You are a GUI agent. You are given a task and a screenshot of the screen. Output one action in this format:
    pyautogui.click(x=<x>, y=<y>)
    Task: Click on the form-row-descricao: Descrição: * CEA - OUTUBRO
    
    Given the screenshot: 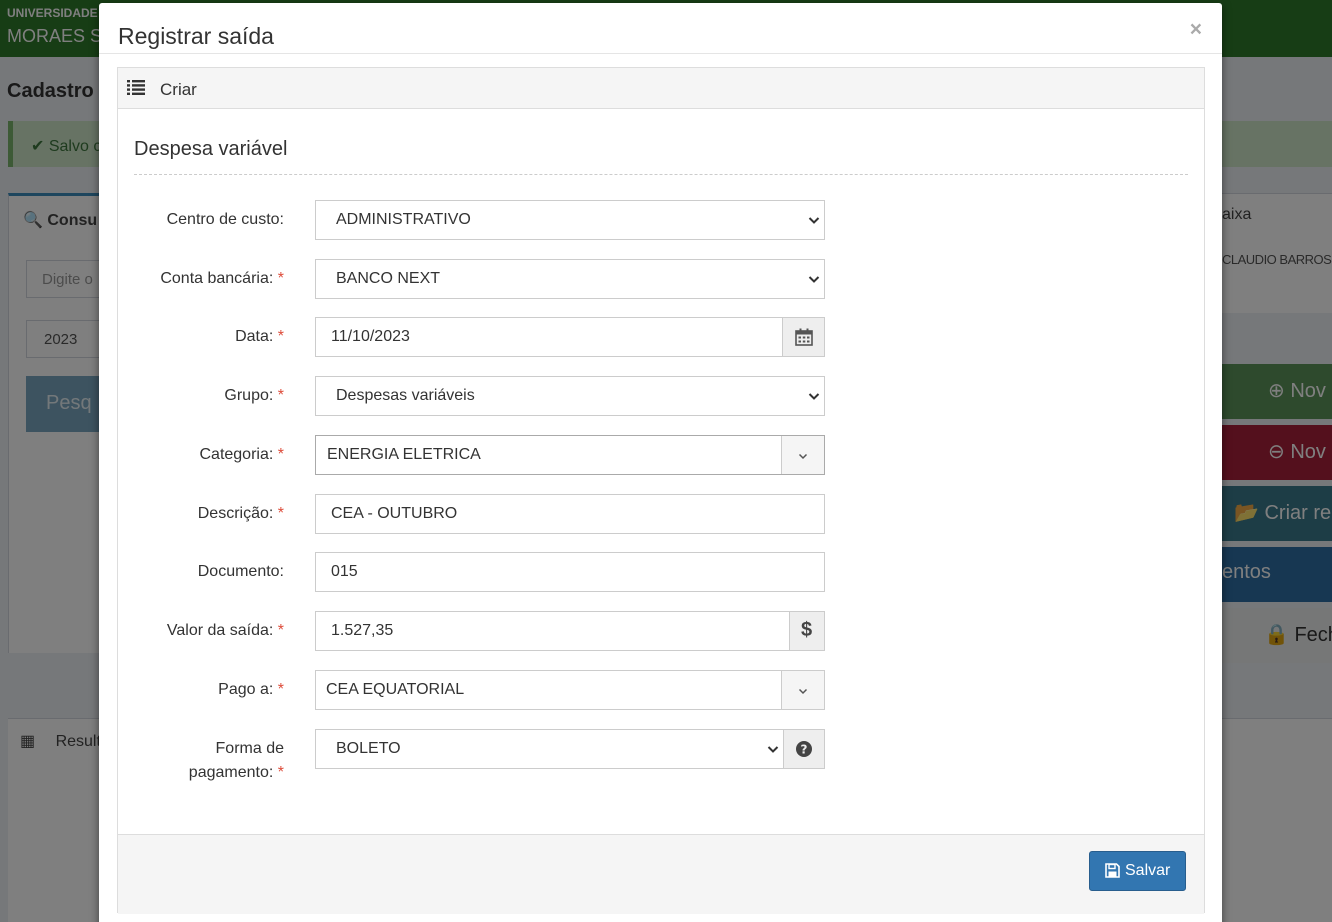 What is the action you would take?
    pyautogui.click(x=662, y=514)
    